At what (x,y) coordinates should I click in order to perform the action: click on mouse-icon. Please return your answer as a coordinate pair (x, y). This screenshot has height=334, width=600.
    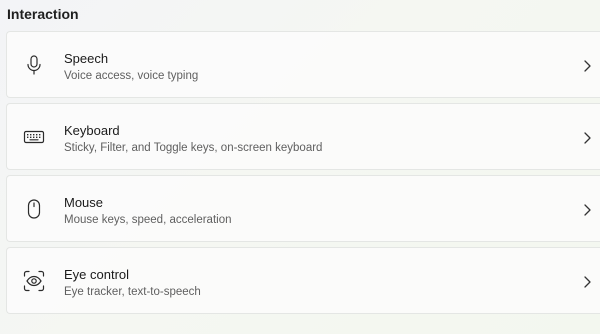
    Looking at the image, I should click on (34, 209).